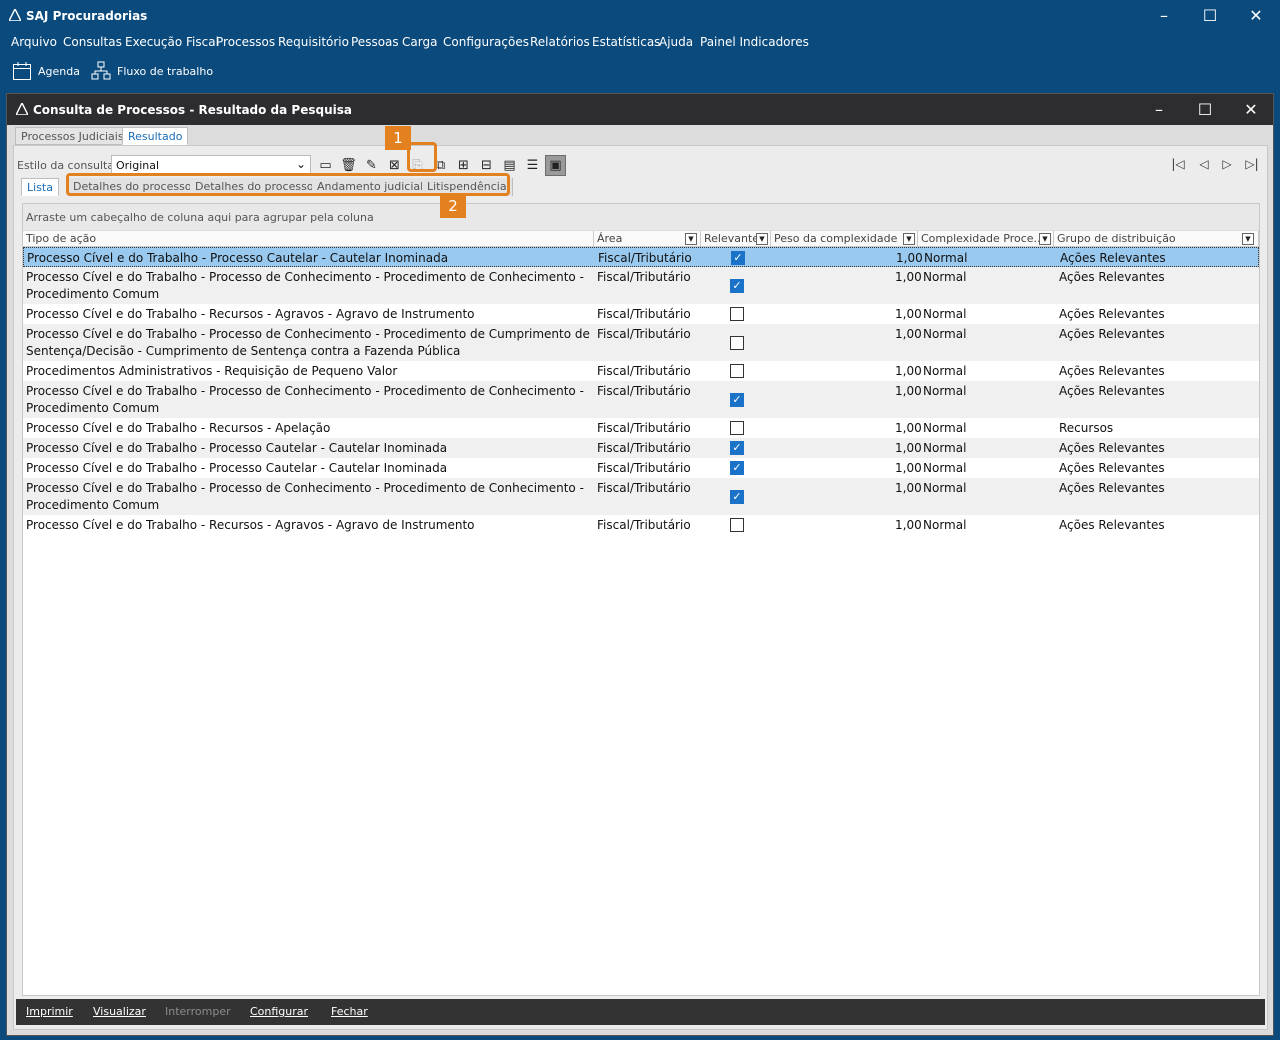 This screenshot has width=1280, height=1040. I want to click on menu-processos: Processos, so click(245, 42).